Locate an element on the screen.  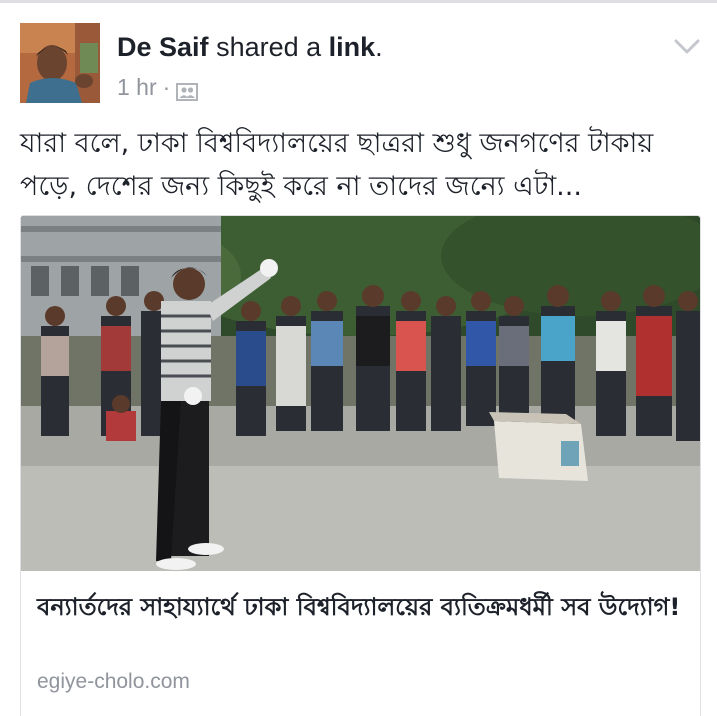
friends-icon is located at coordinates (187, 89).